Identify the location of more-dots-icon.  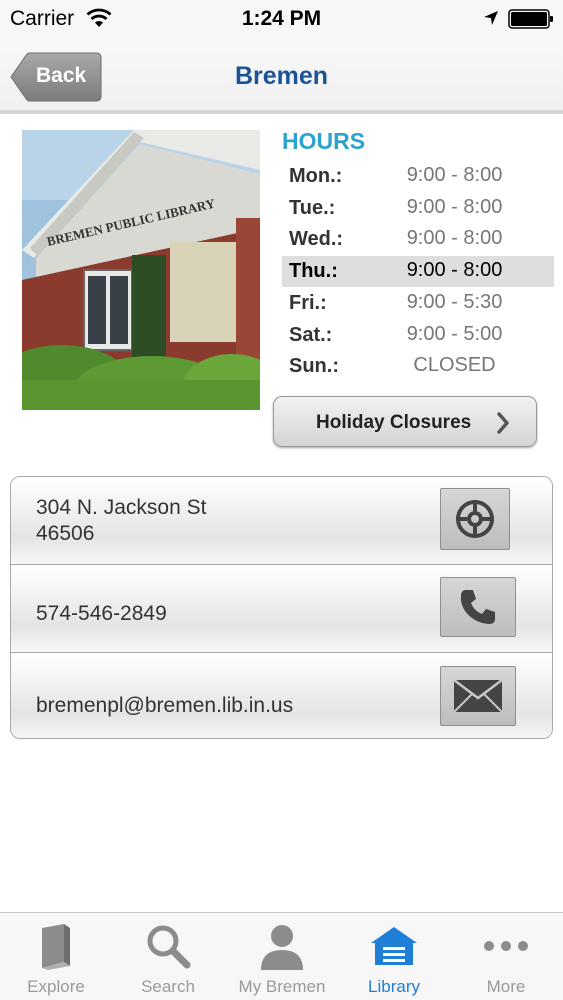
(506, 946).